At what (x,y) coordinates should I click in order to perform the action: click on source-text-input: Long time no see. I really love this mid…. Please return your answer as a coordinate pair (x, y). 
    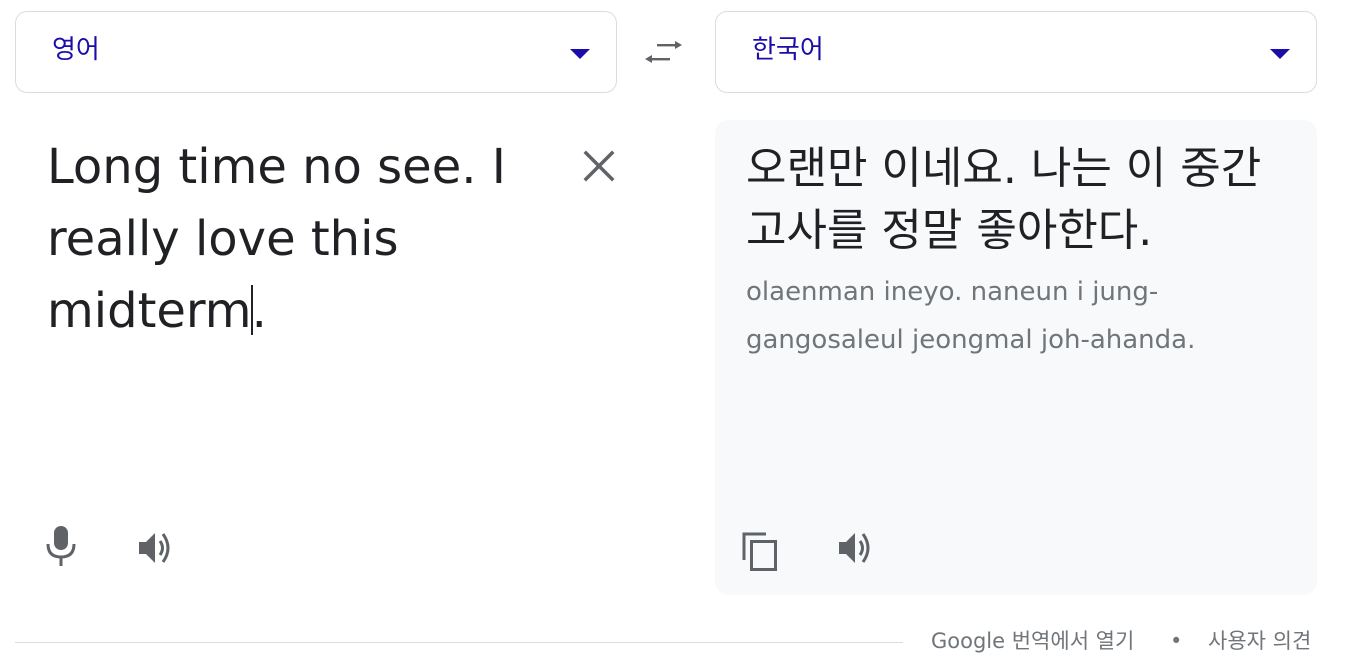
    Looking at the image, I should click on (307, 239).